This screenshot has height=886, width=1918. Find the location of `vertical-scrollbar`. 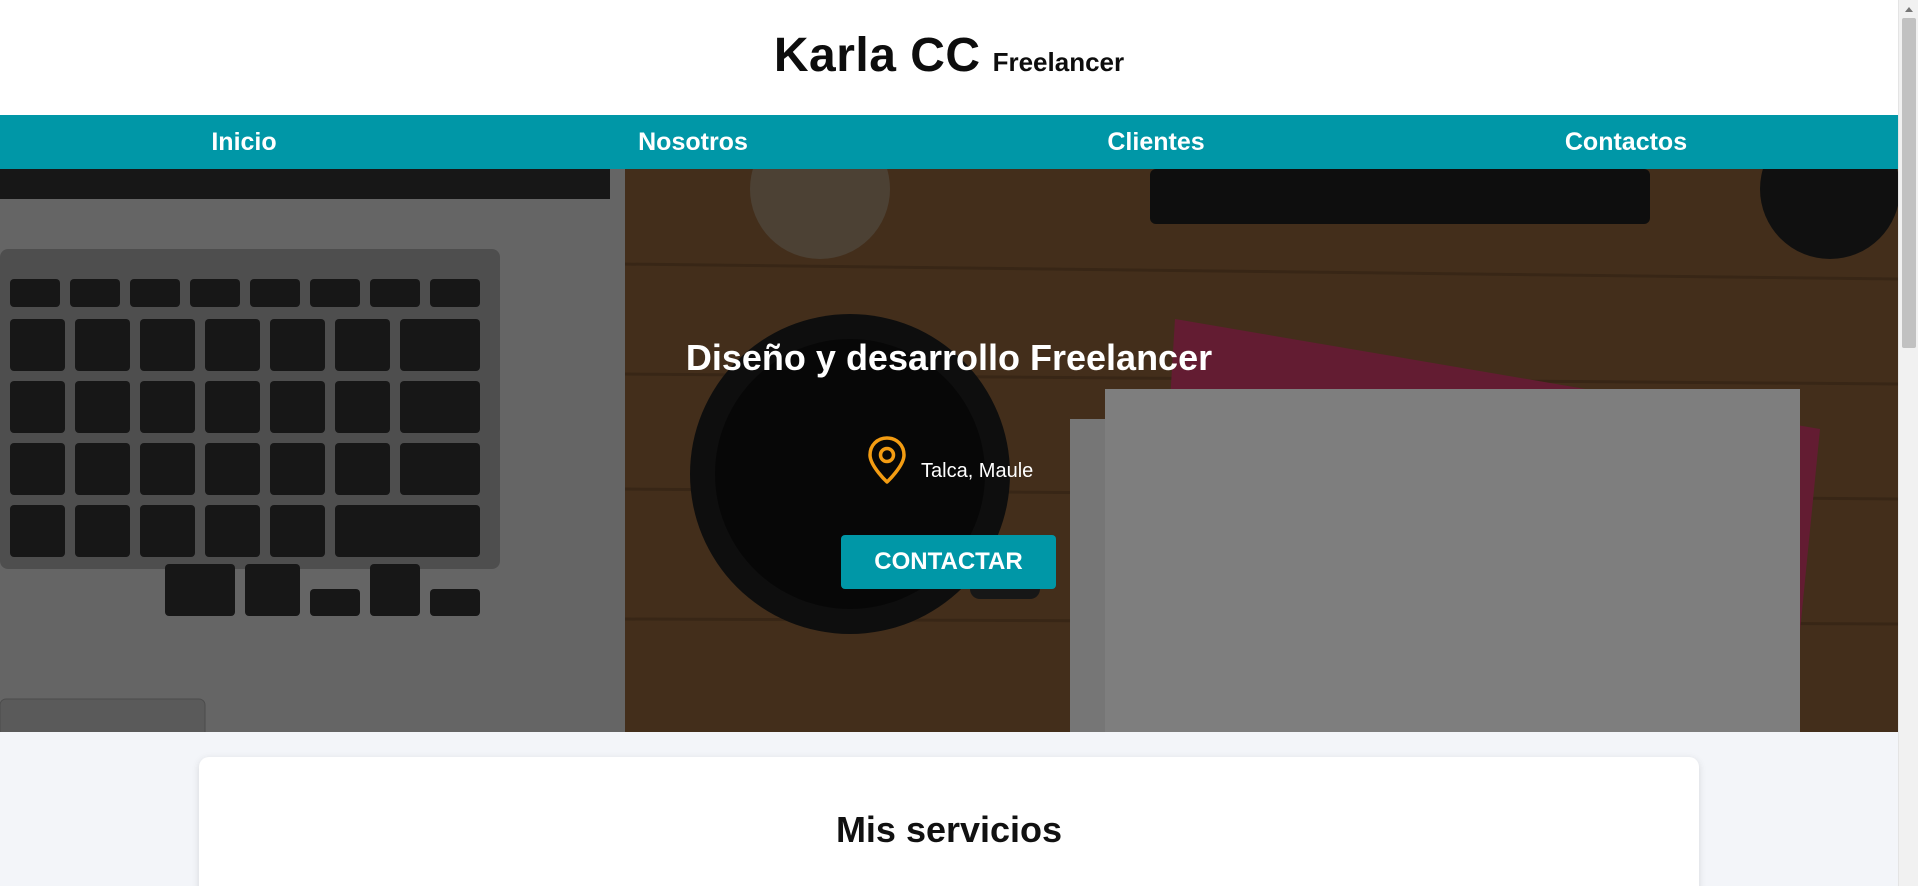

vertical-scrollbar is located at coordinates (1908, 443).